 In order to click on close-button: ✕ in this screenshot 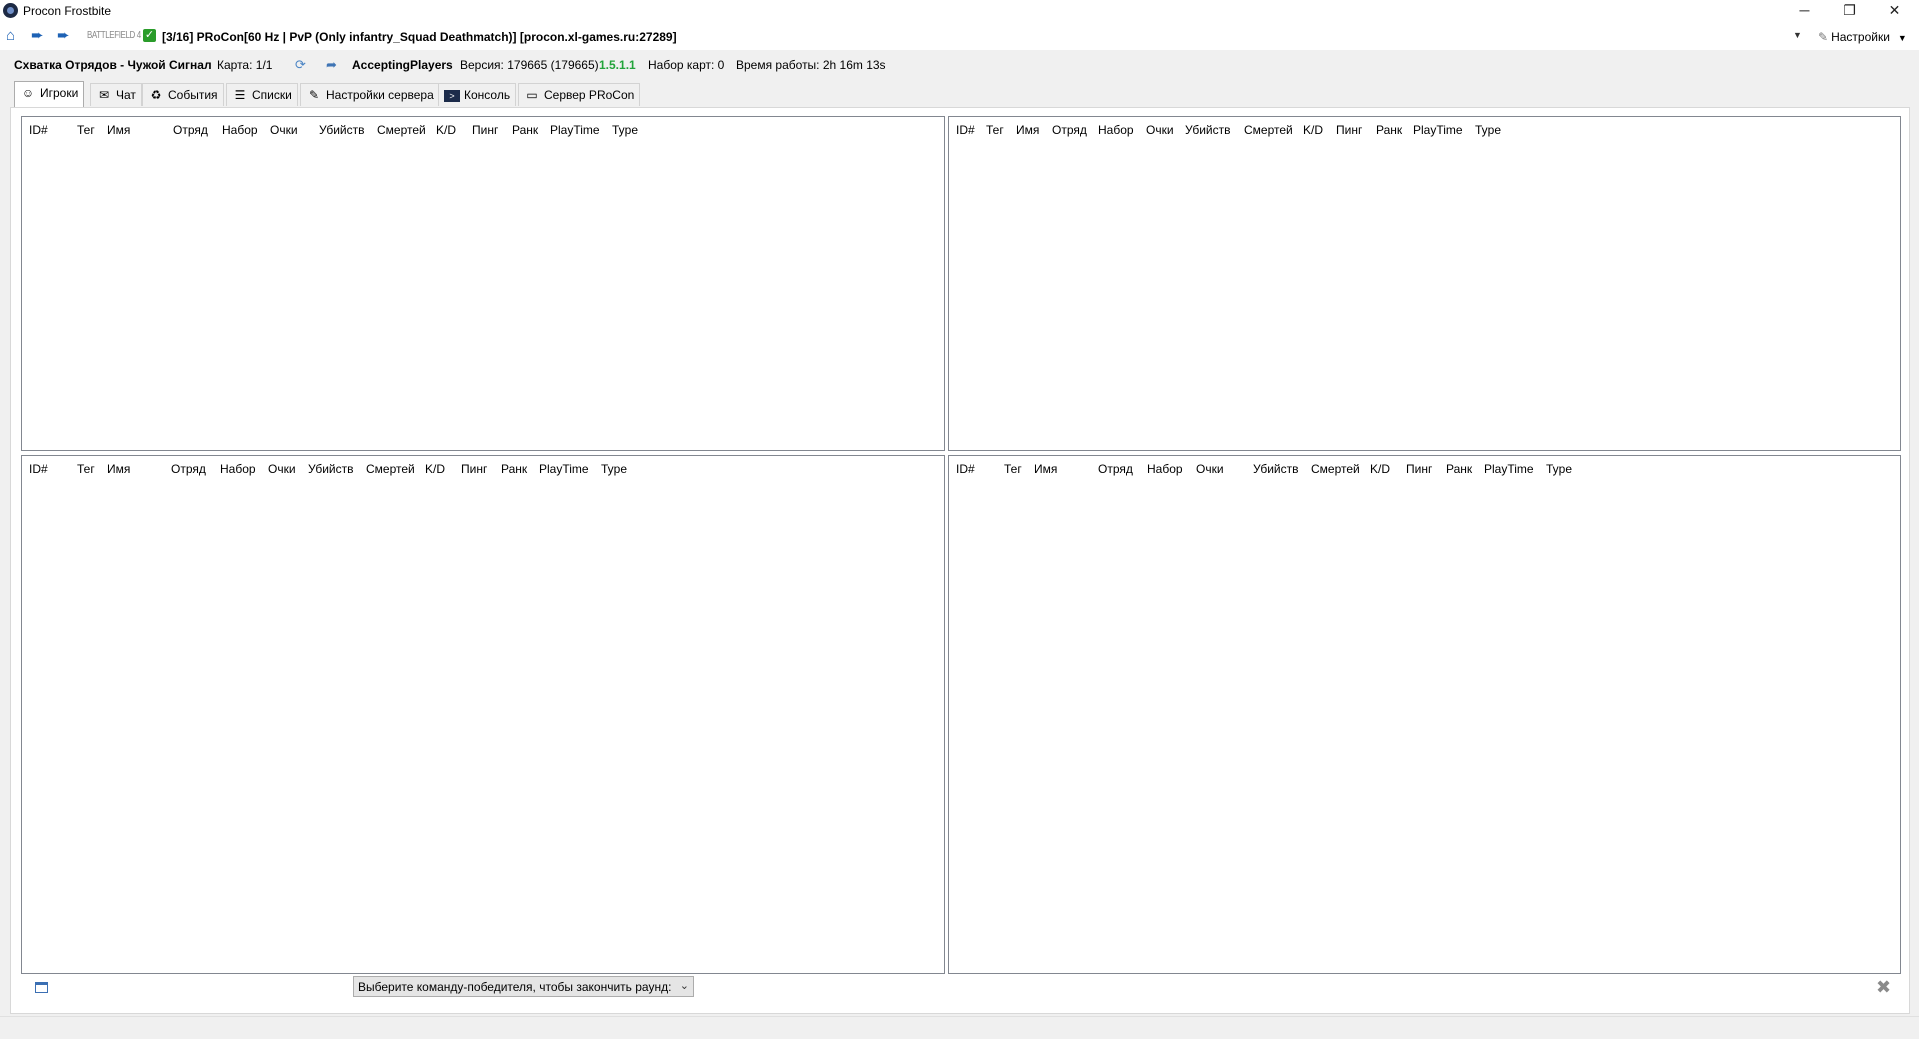, I will do `click(1894, 11)`.